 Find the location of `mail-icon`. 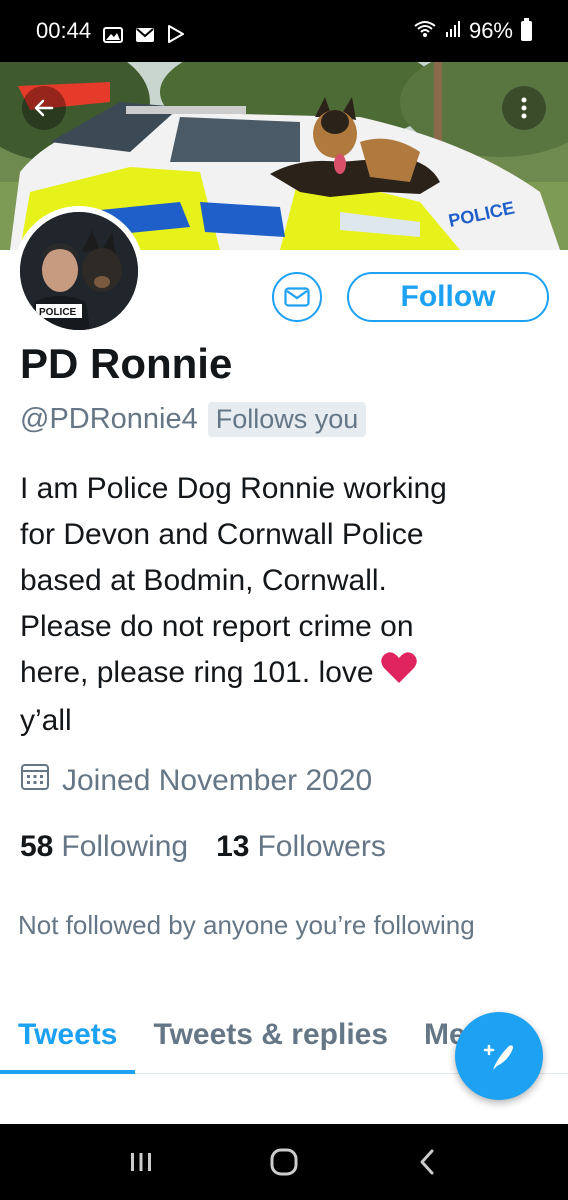

mail-icon is located at coordinates (145, 32).